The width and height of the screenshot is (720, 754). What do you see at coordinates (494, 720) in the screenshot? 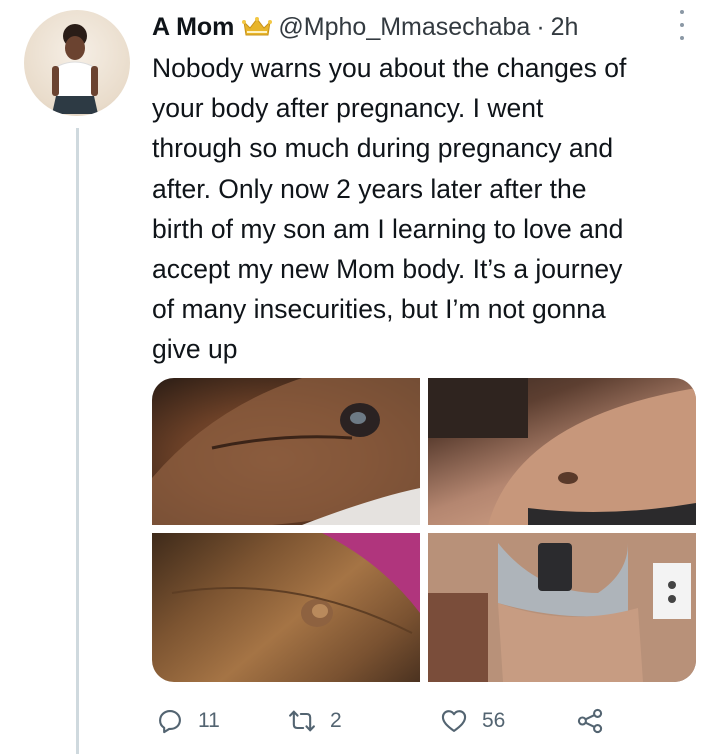
I see `like-count: 56` at bounding box center [494, 720].